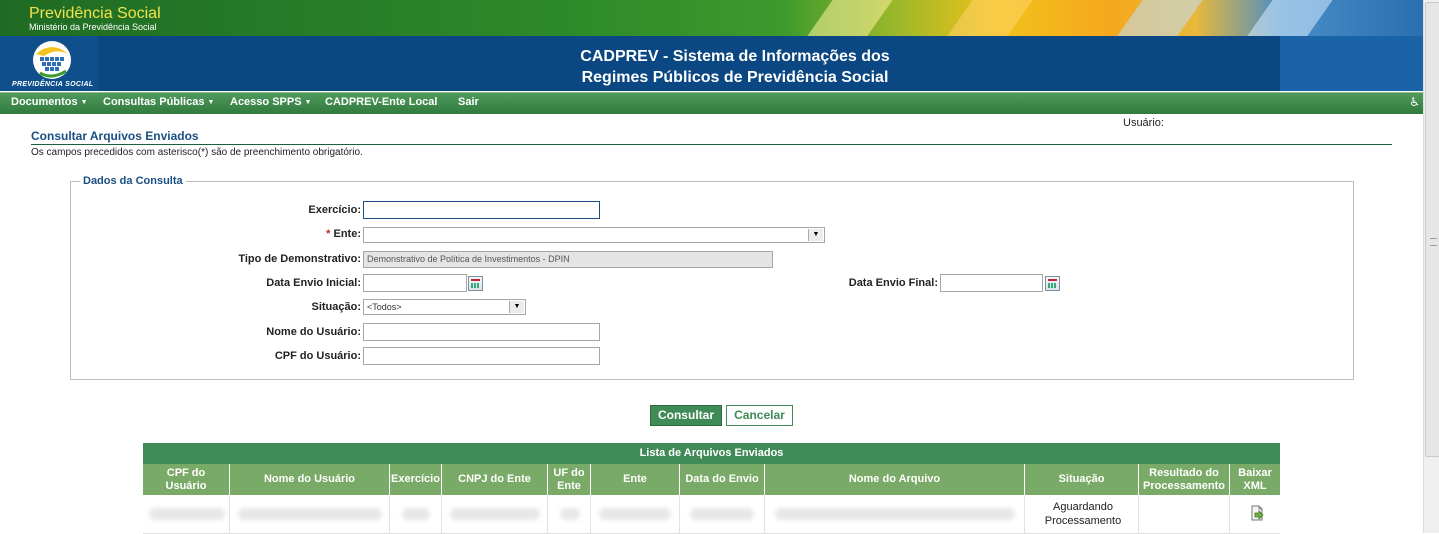 The image size is (1439, 534). I want to click on system-title-line1: CADPREV - Sistema de Informações dos, so click(735, 56).